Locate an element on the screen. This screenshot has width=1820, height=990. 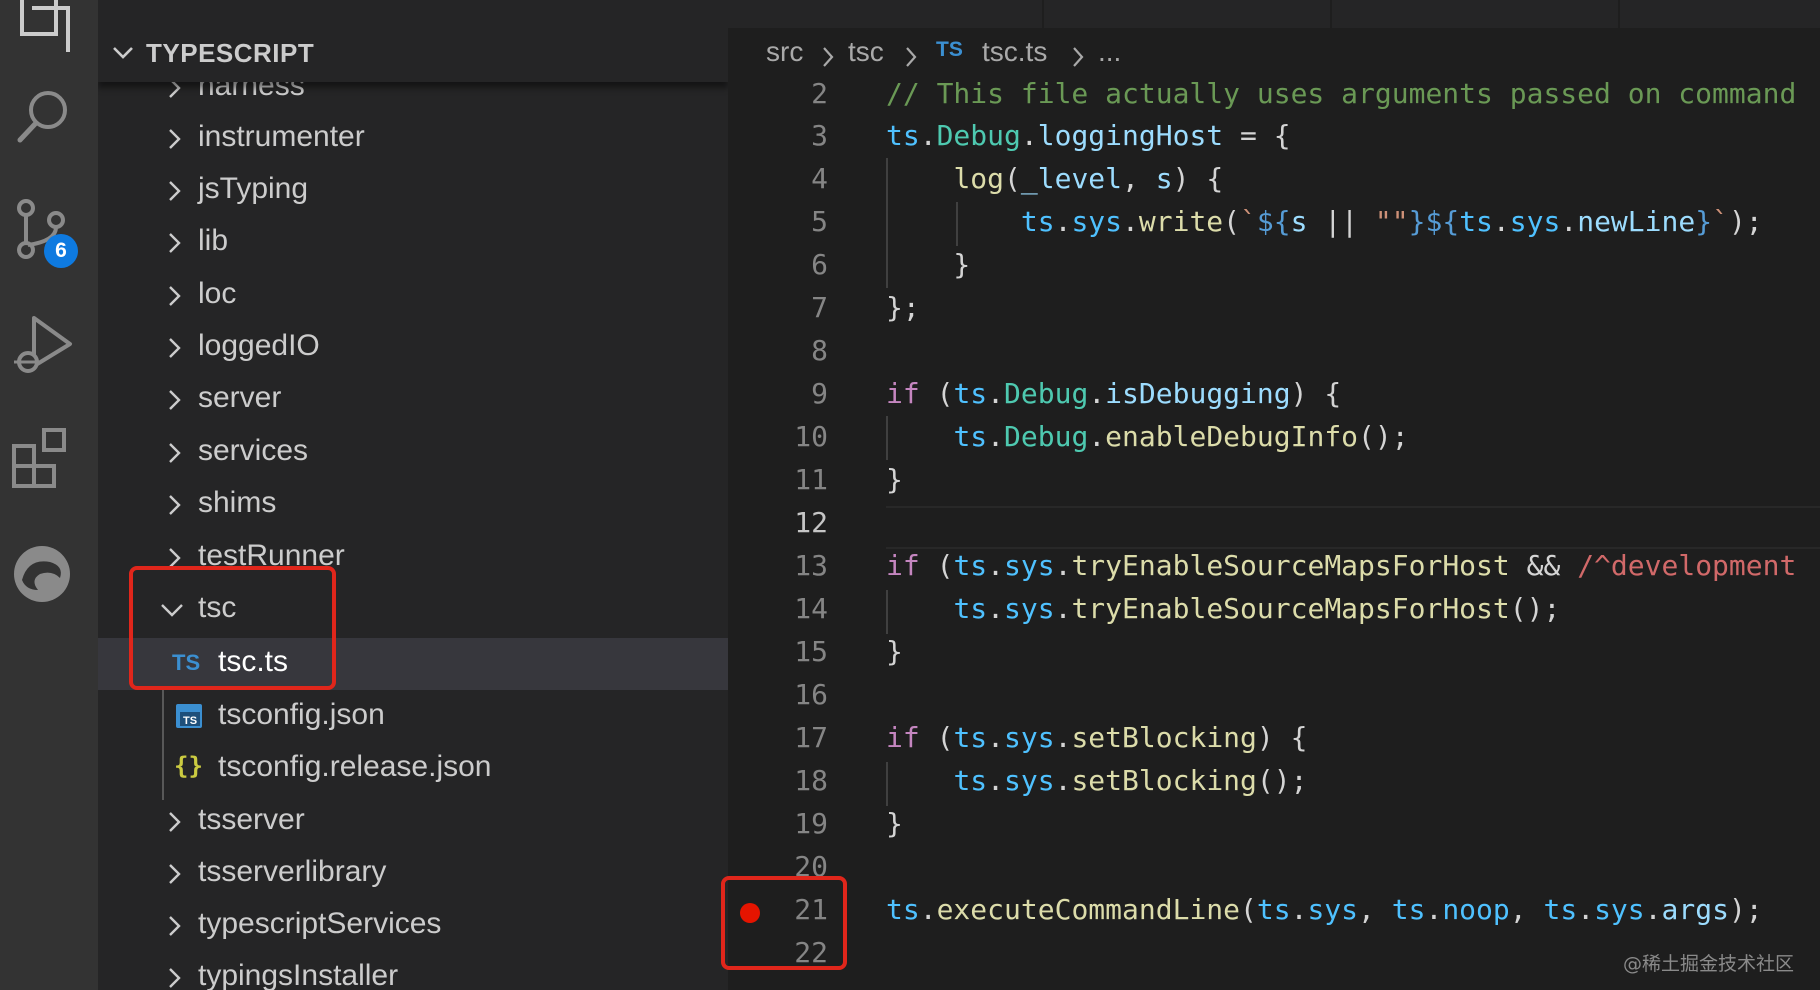
line-number: 11 is located at coordinates (811, 479).